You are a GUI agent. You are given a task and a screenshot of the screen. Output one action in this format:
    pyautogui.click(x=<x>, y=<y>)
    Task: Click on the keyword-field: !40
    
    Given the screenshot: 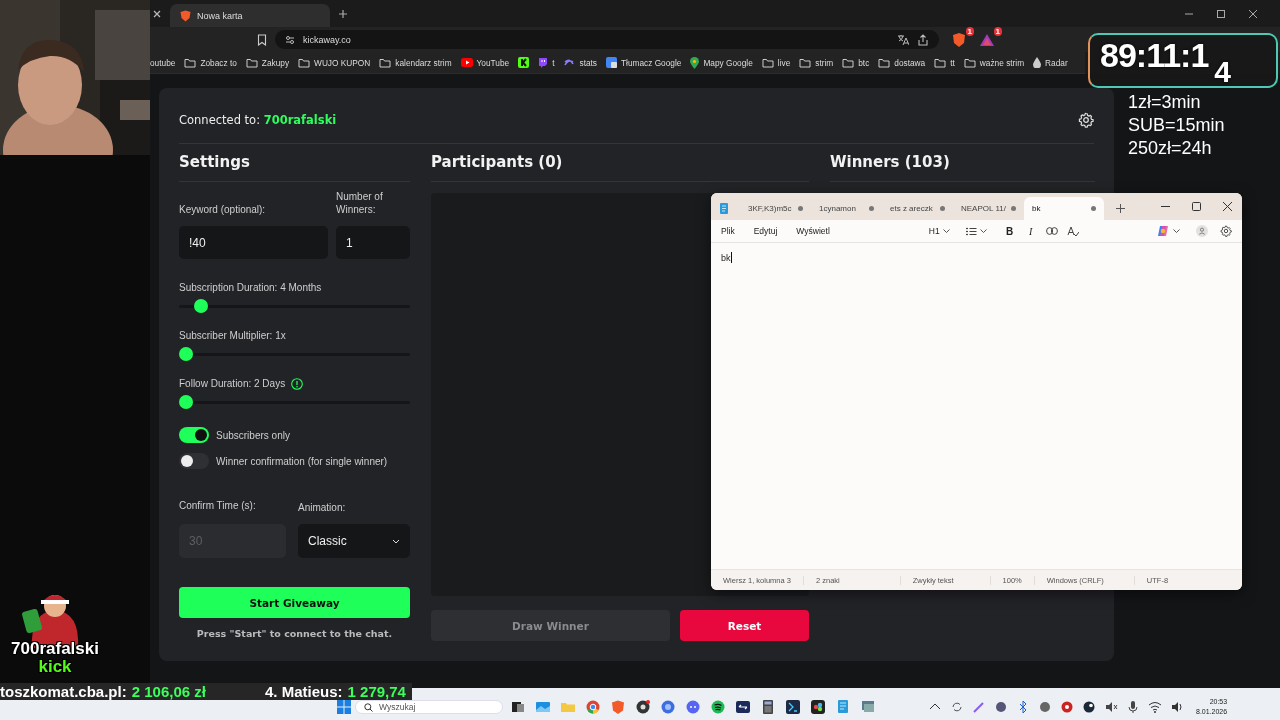 What is the action you would take?
    pyautogui.click(x=253, y=242)
    